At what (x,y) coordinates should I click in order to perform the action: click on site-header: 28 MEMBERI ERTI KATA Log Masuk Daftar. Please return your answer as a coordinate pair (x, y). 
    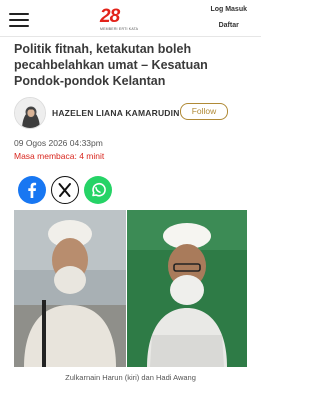
    Looking at the image, I should click on (130, 19).